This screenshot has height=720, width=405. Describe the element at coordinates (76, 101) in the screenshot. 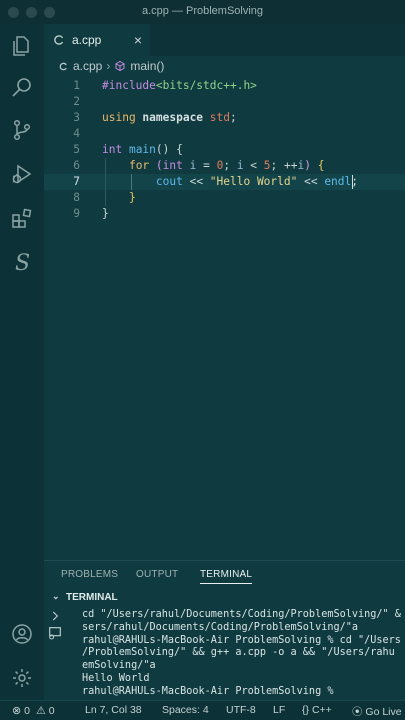

I see `line-number: 2` at that location.